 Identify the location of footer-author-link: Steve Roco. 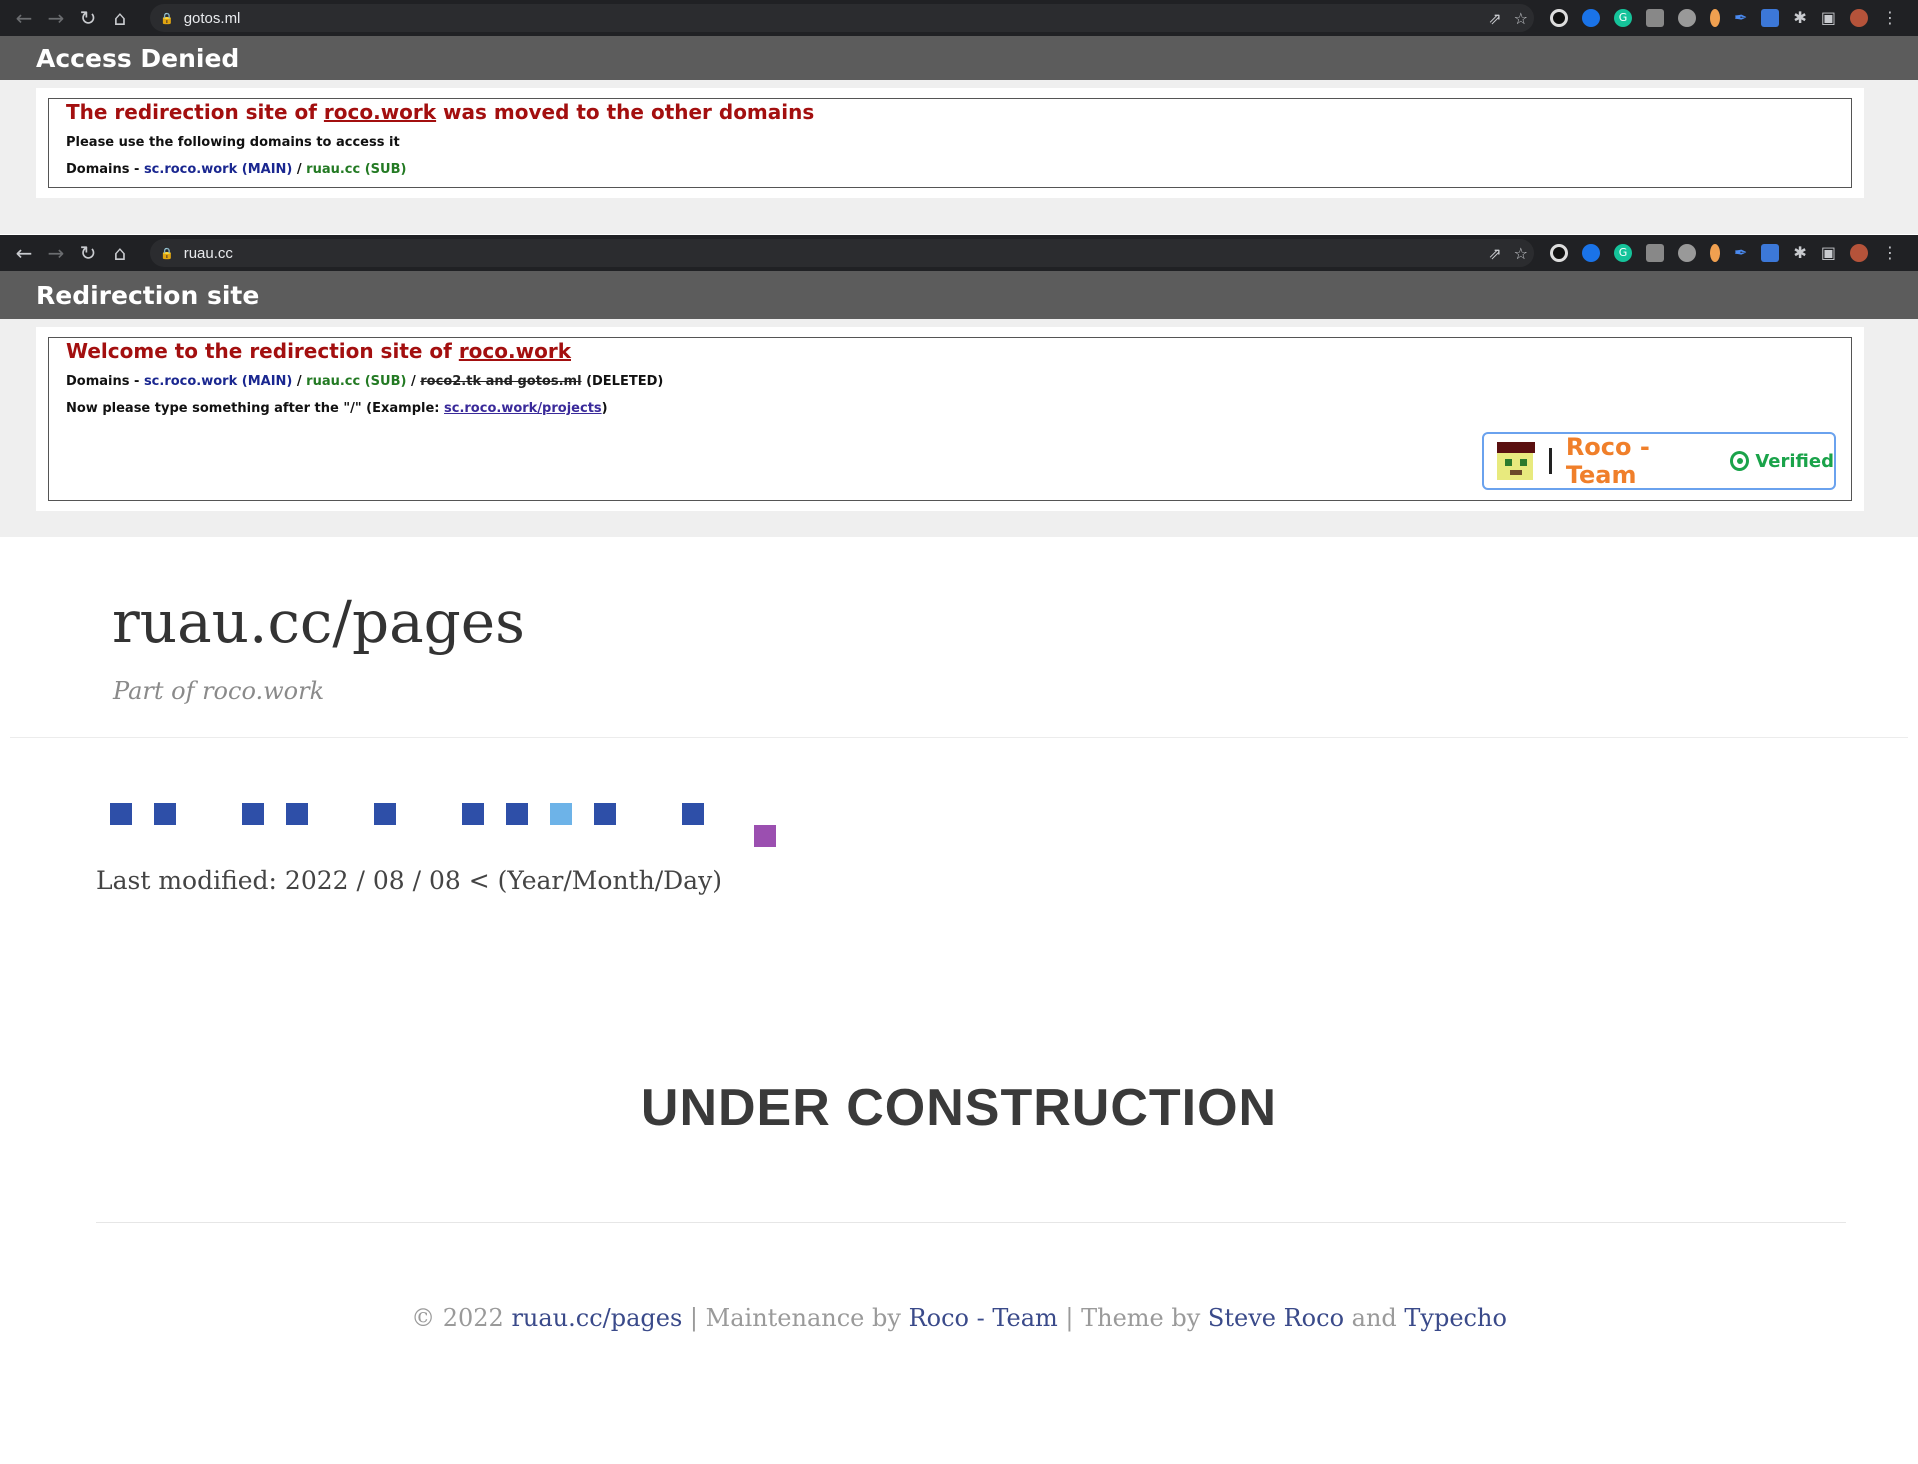
(1276, 1318).